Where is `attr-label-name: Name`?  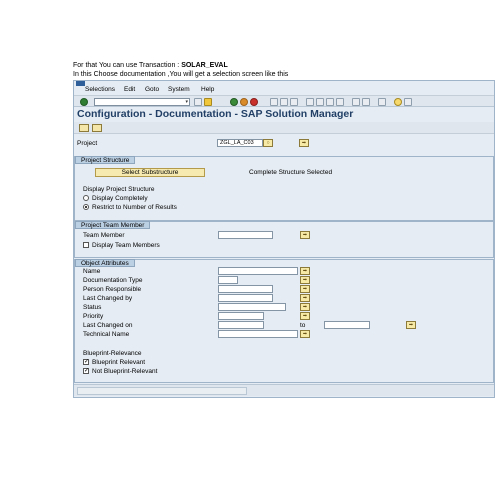
attr-label-name: Name is located at coordinates (92, 271).